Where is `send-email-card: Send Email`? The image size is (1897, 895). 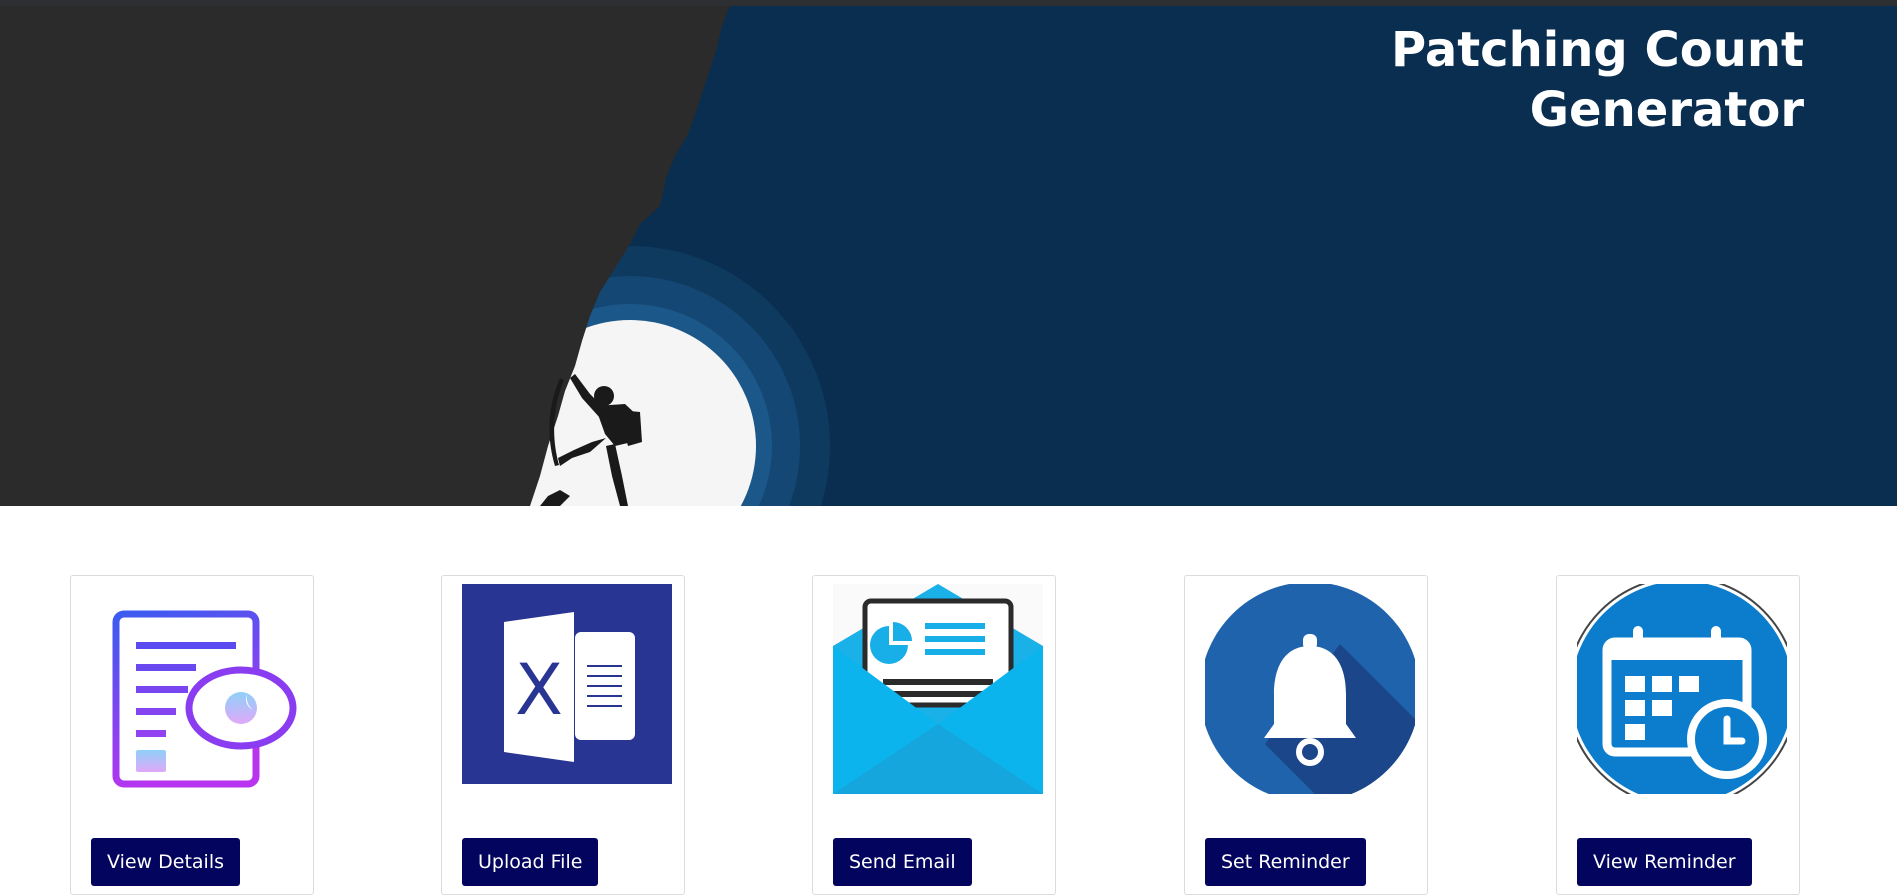 send-email-card: Send Email is located at coordinates (934, 735).